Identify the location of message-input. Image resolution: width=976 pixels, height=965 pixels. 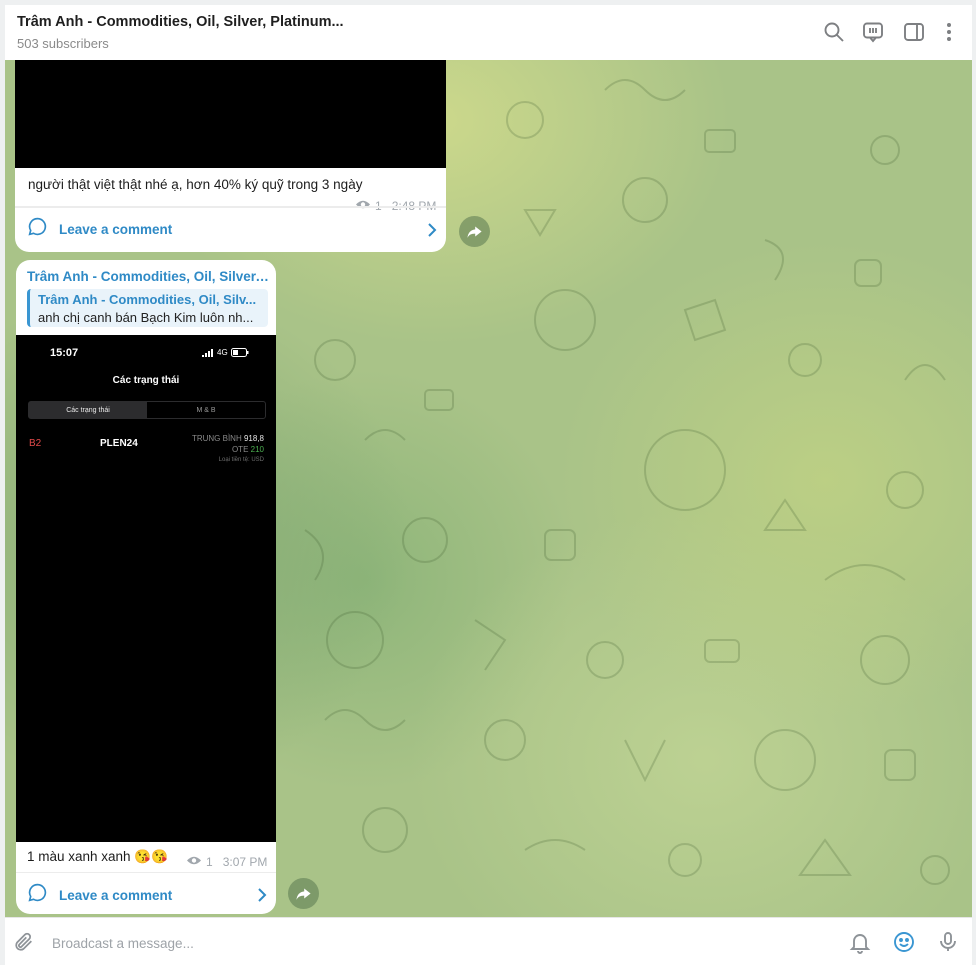
(352, 943).